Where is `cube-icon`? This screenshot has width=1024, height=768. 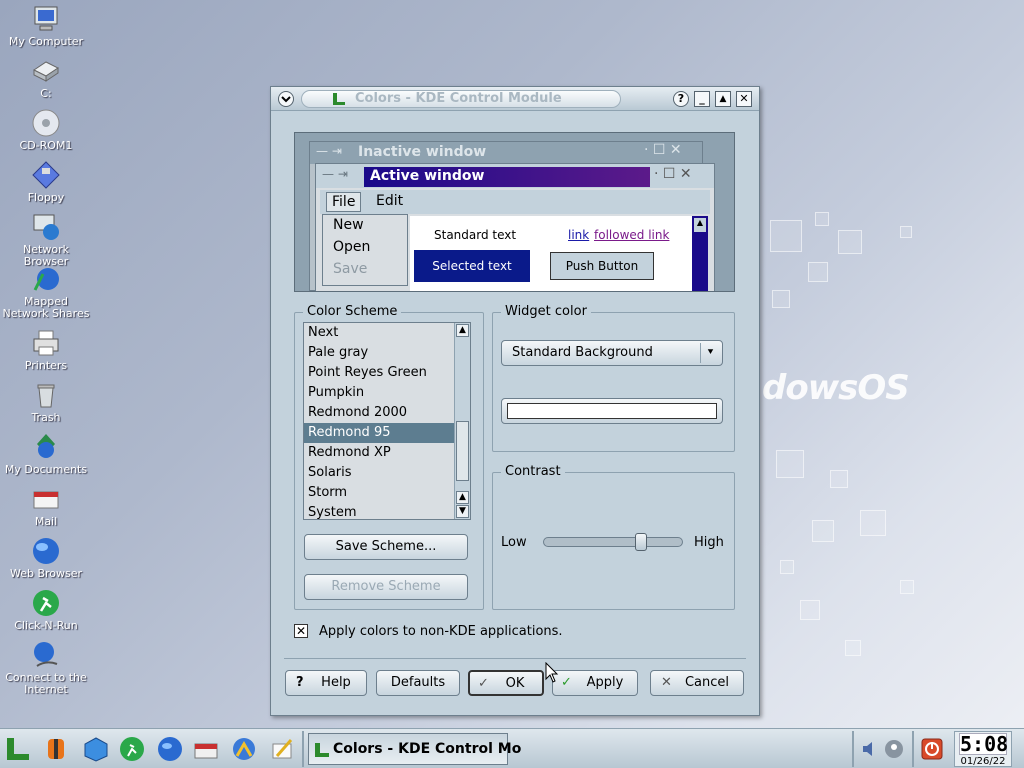
cube-icon is located at coordinates (96, 749).